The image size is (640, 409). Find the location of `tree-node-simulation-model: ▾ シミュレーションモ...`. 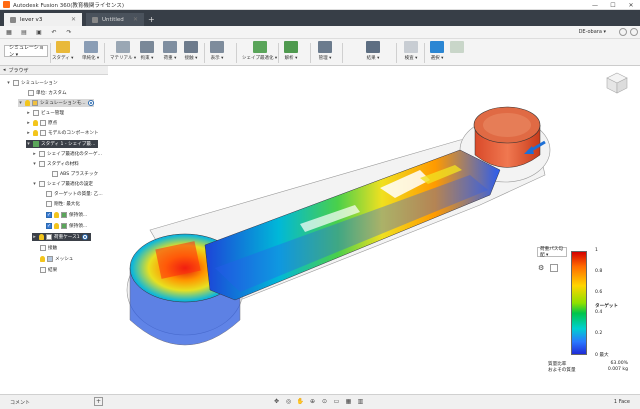

tree-node-simulation-model: ▾ シミュレーションモ... is located at coordinates (56, 103).